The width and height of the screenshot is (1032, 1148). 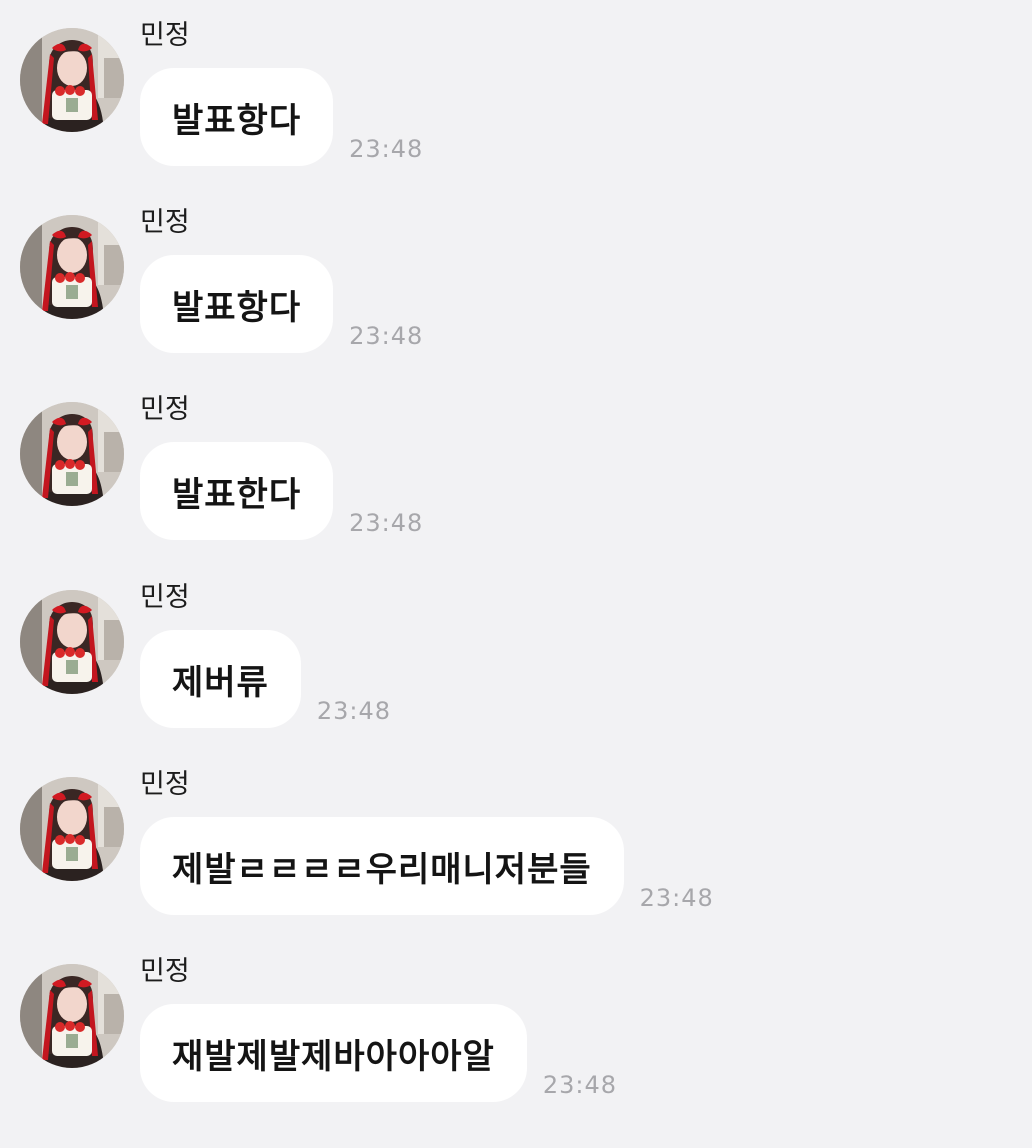 I want to click on message-bubble: 재발제발제바아아아알, so click(x=333, y=1053).